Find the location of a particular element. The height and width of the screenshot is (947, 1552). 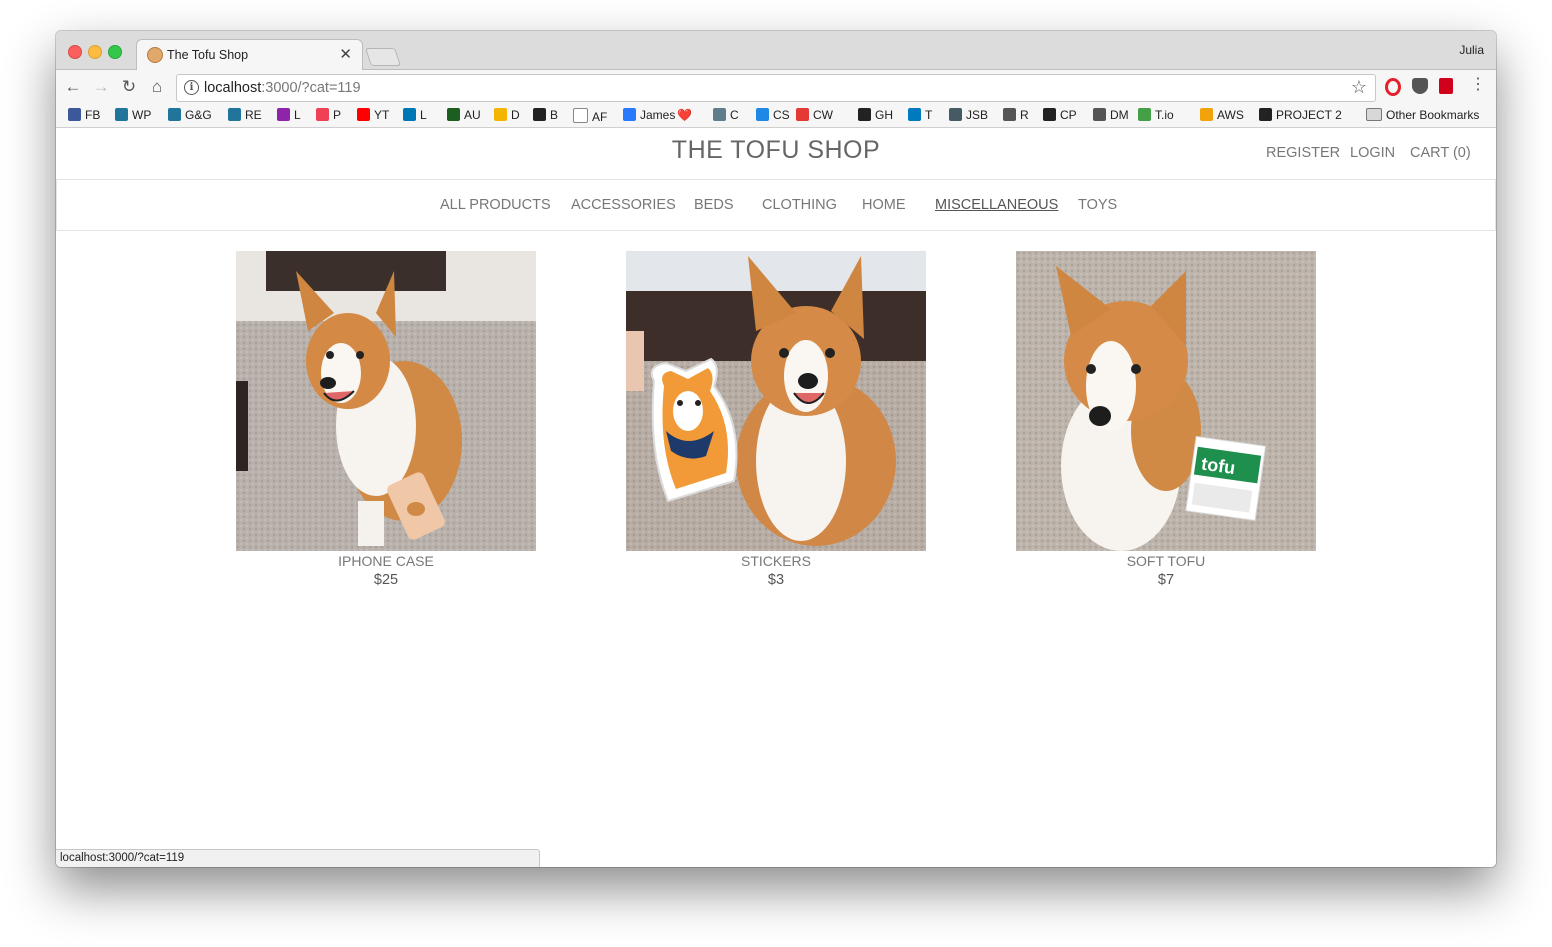

other-bookmarks: Other Bookmarks is located at coordinates (1422, 116).